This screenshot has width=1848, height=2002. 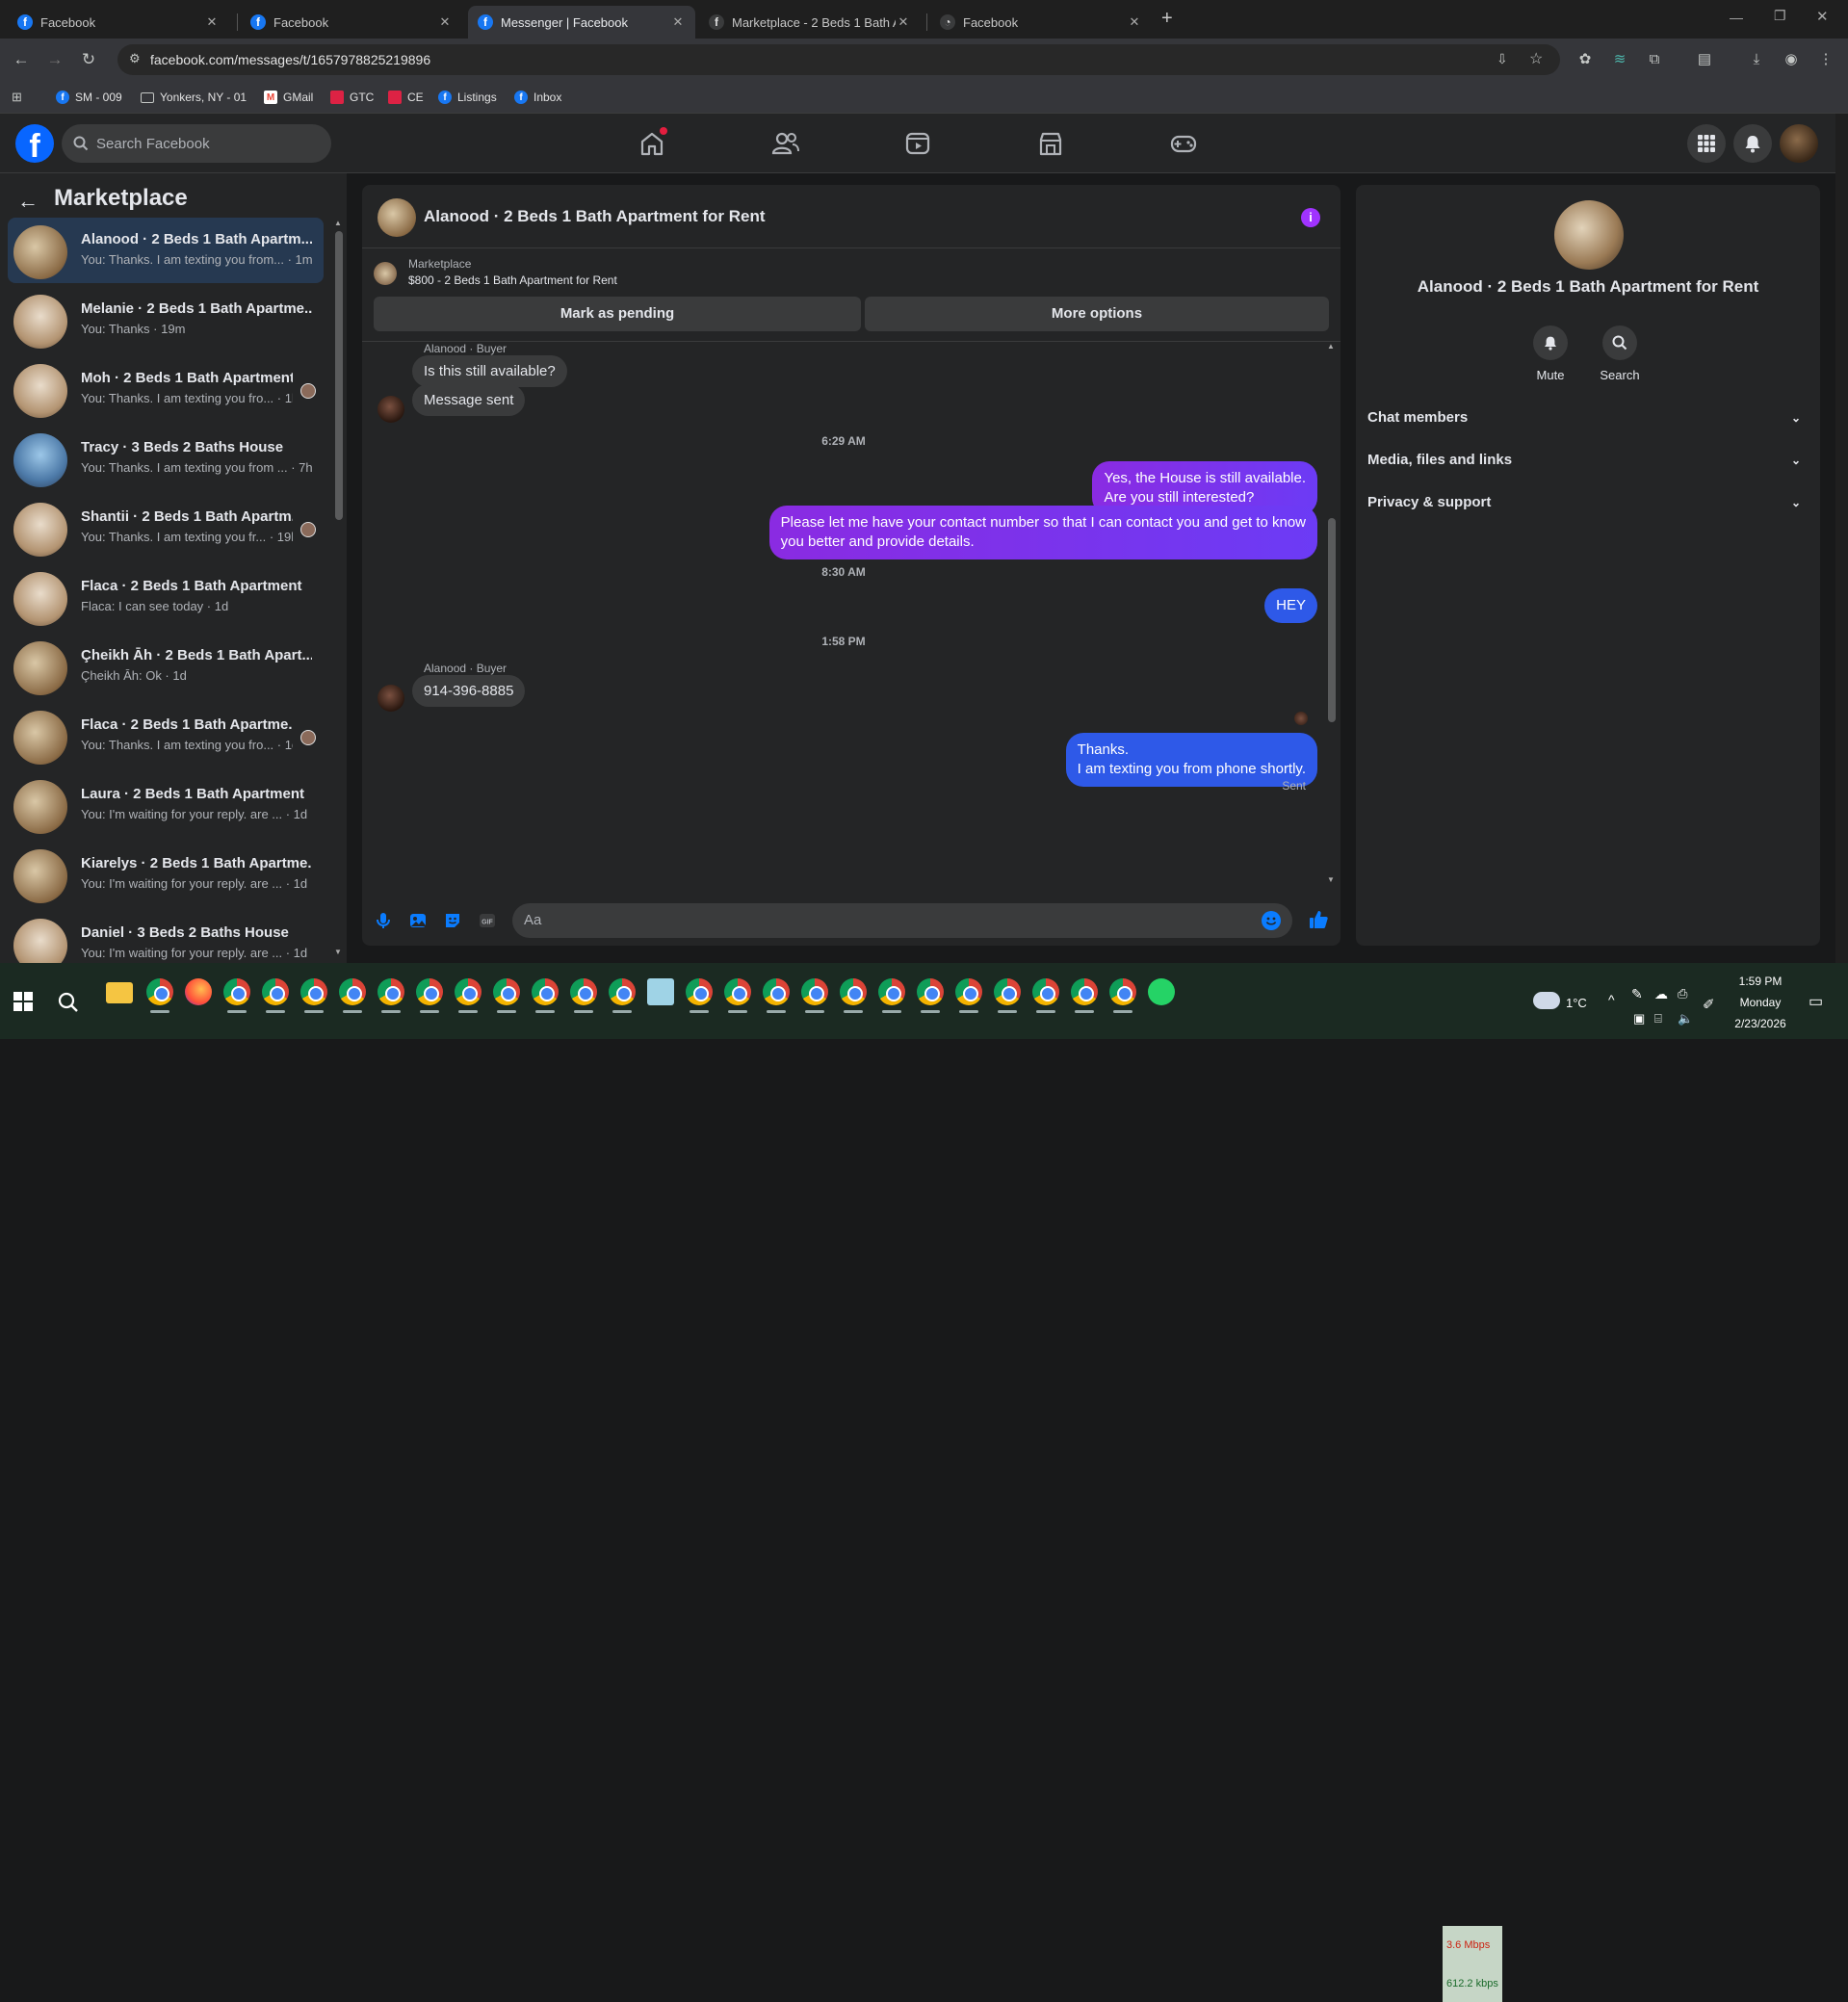 What do you see at coordinates (1704, 59) in the screenshot?
I see `reading-mode-icon: ▤` at bounding box center [1704, 59].